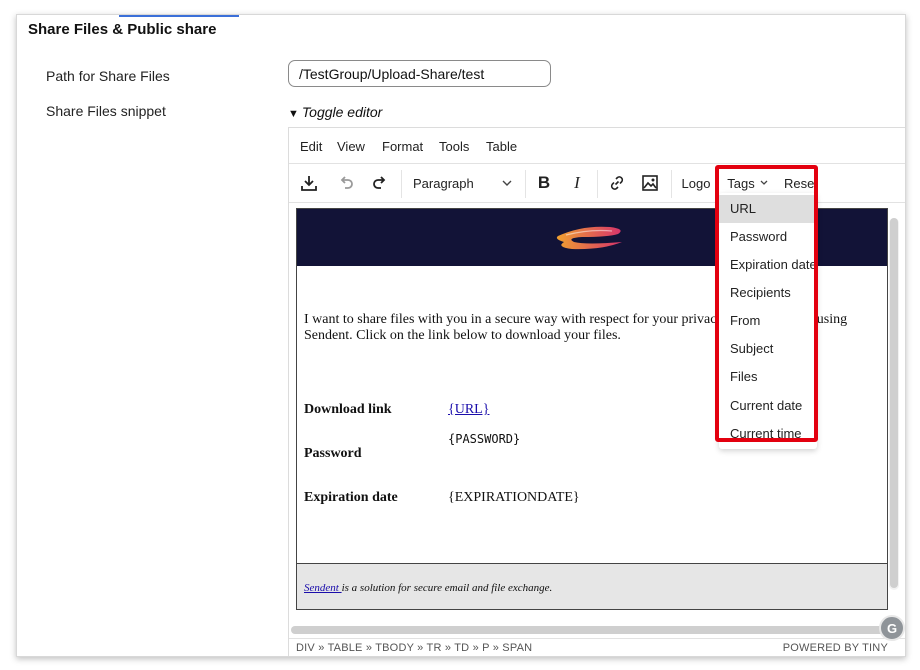 The width and height of the screenshot is (920, 670). I want to click on undo-icon, so click(346, 183).